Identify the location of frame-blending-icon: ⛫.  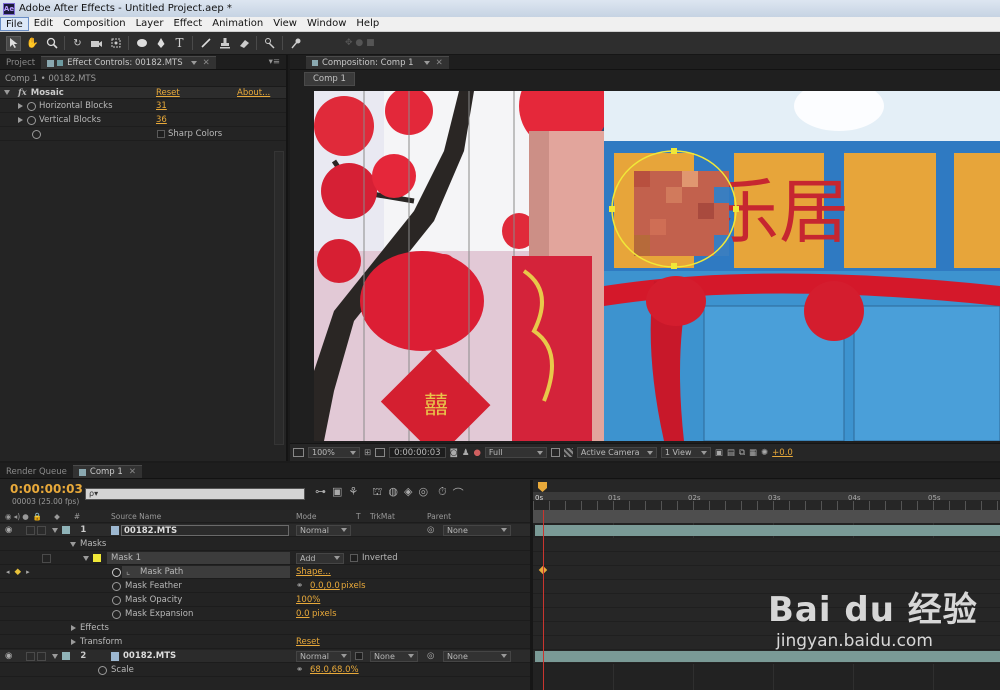
(377, 493).